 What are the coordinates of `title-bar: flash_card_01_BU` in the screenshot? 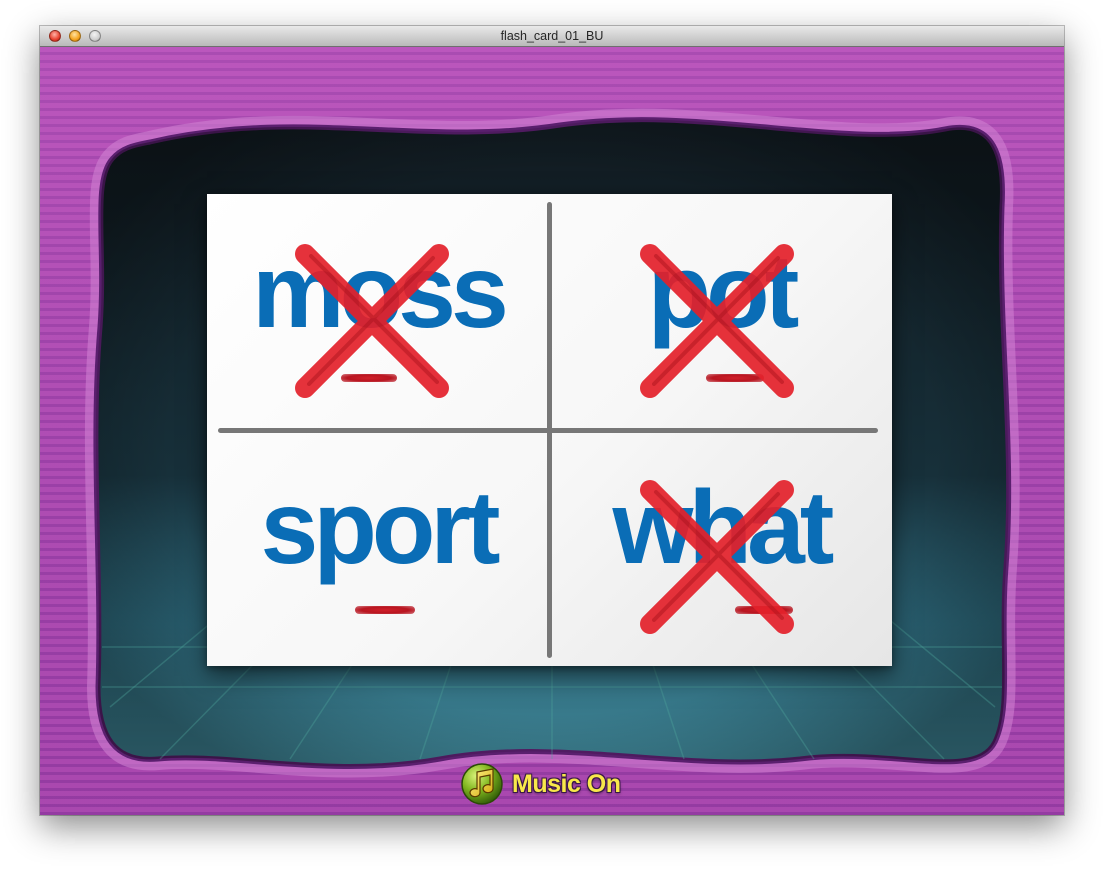 It's located at (552, 36).